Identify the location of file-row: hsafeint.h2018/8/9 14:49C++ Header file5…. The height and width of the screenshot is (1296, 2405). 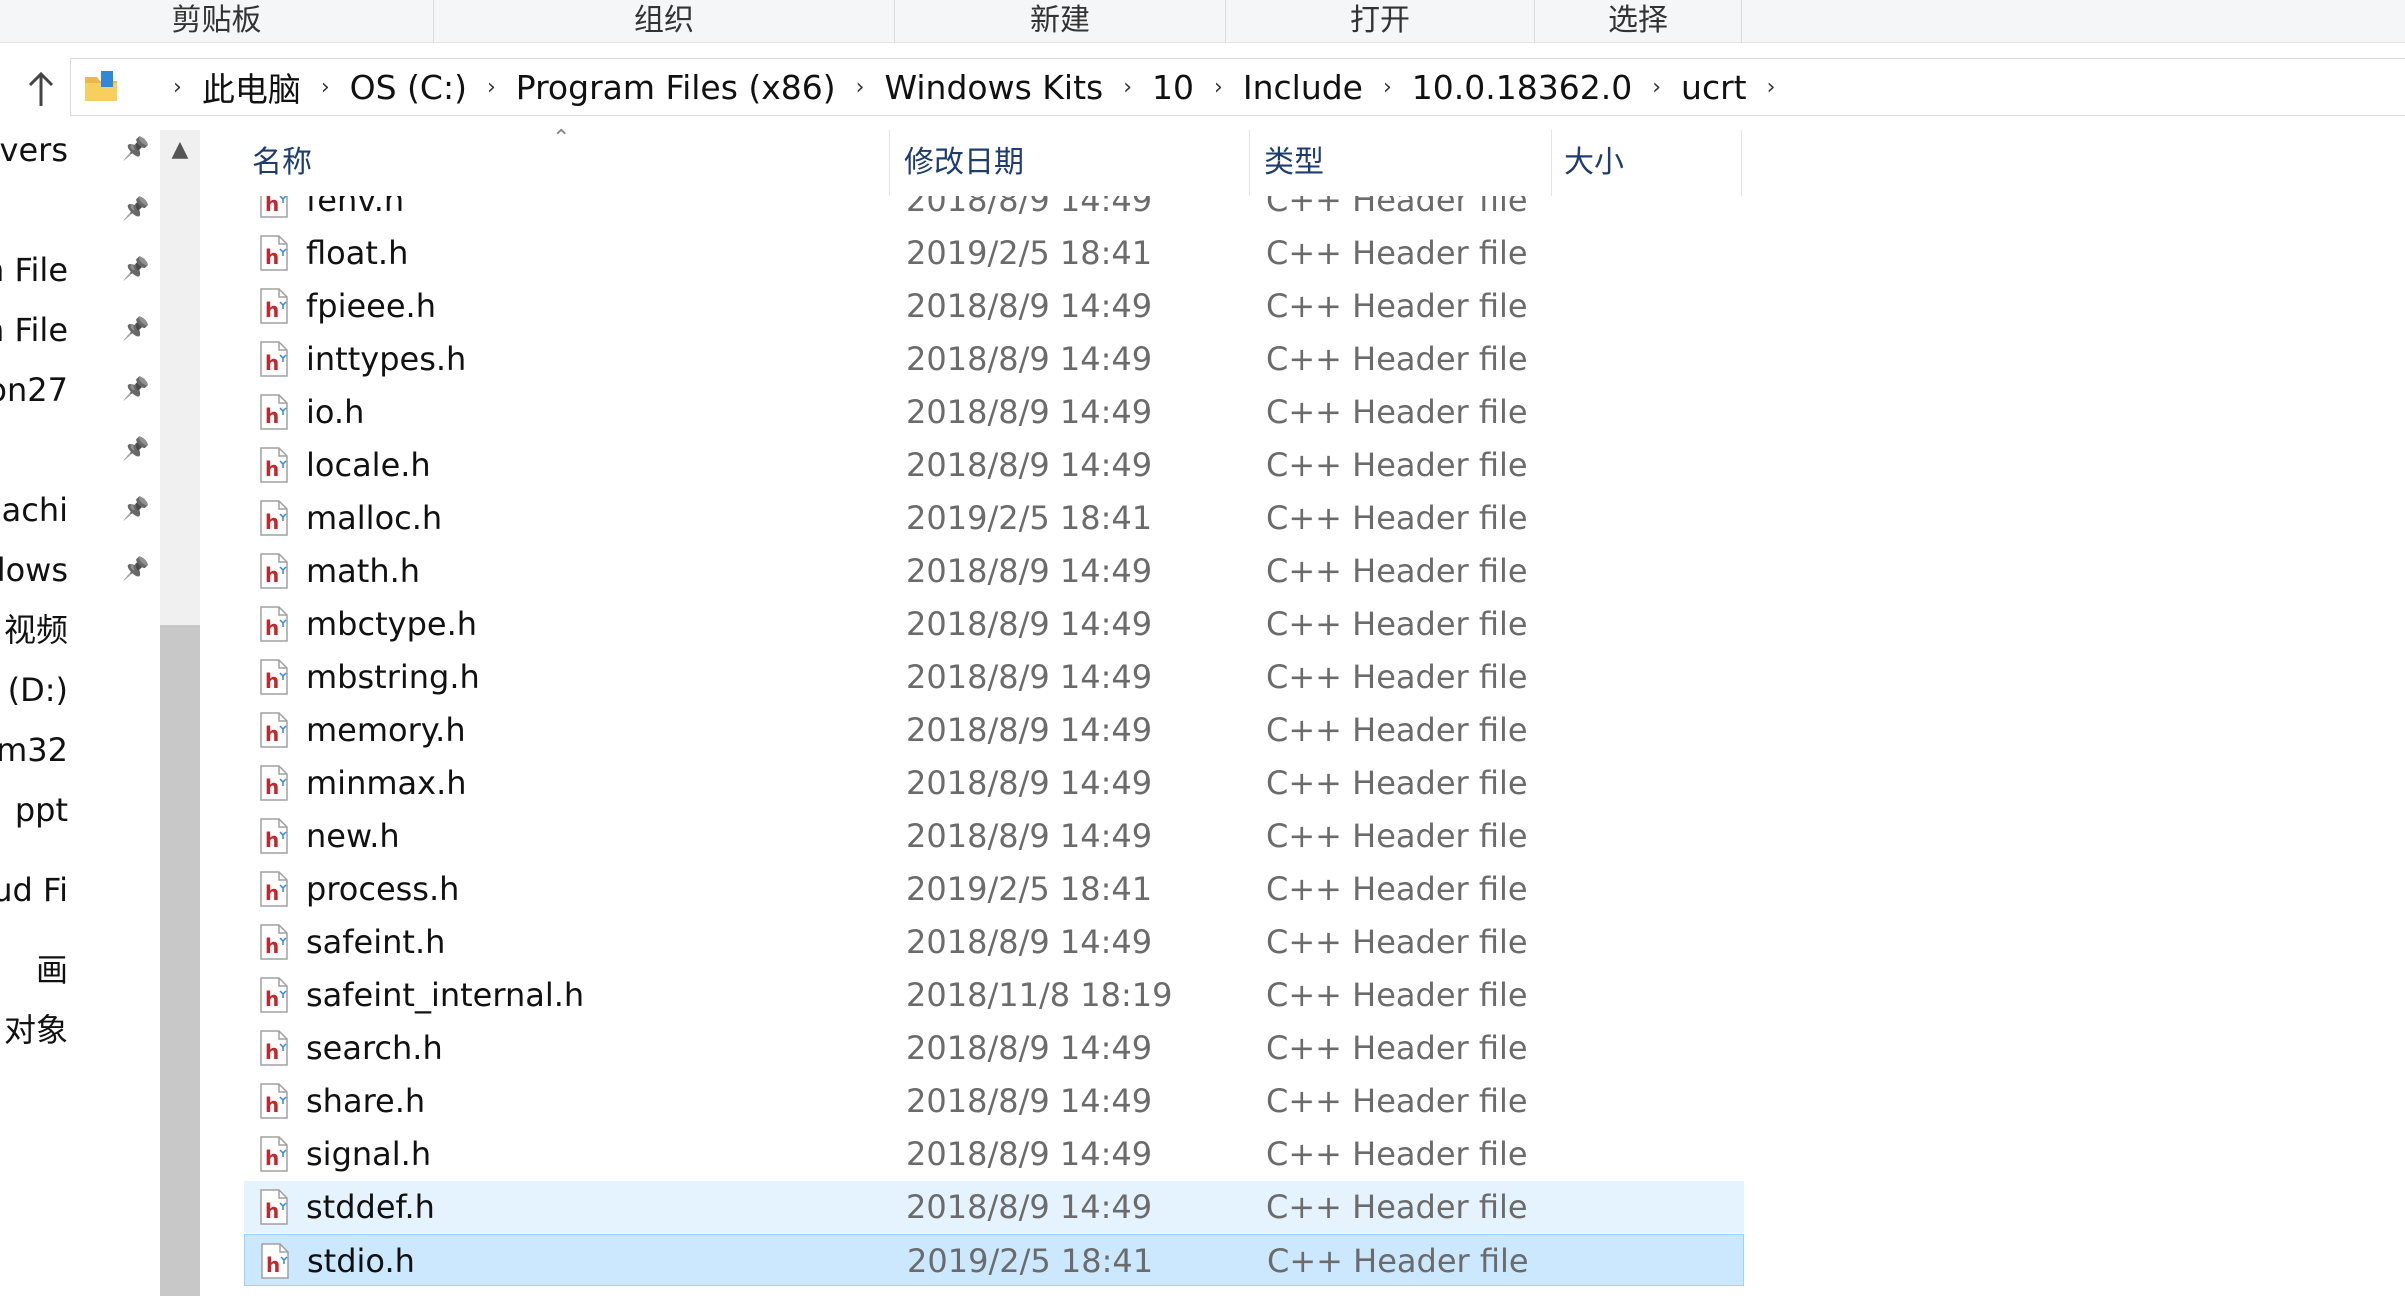
(994, 942).